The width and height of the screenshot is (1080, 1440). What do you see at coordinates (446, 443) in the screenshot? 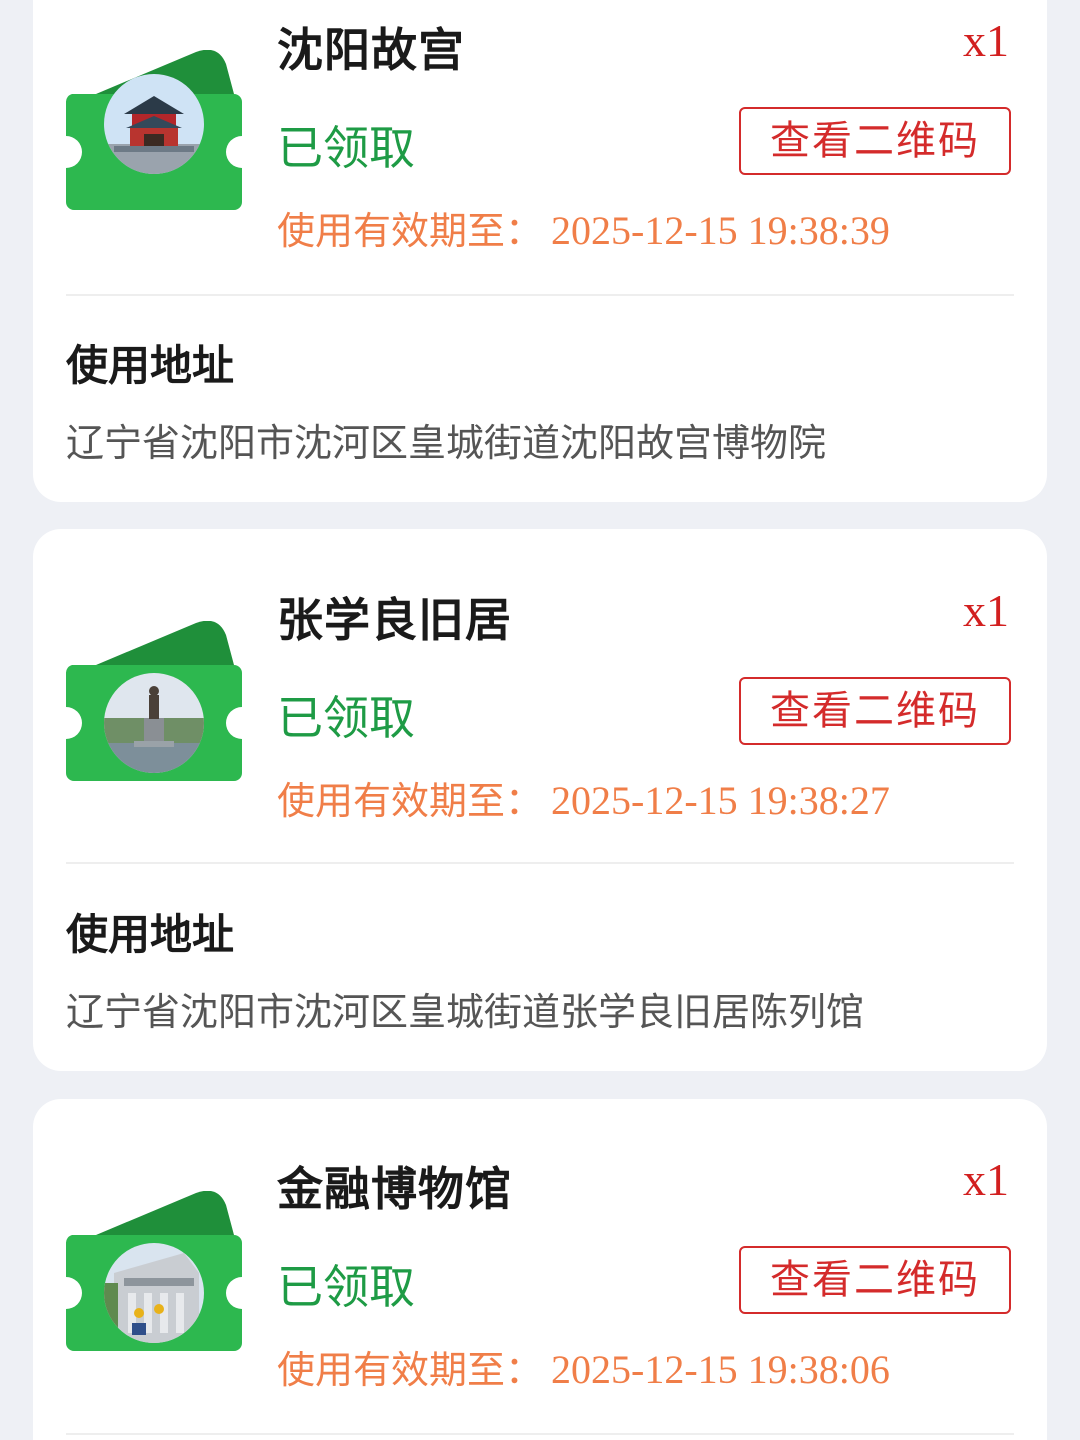
I see `address-text: 辽宁省沈阳市沈河区皇城街道沈阳故宫博物院` at bounding box center [446, 443].